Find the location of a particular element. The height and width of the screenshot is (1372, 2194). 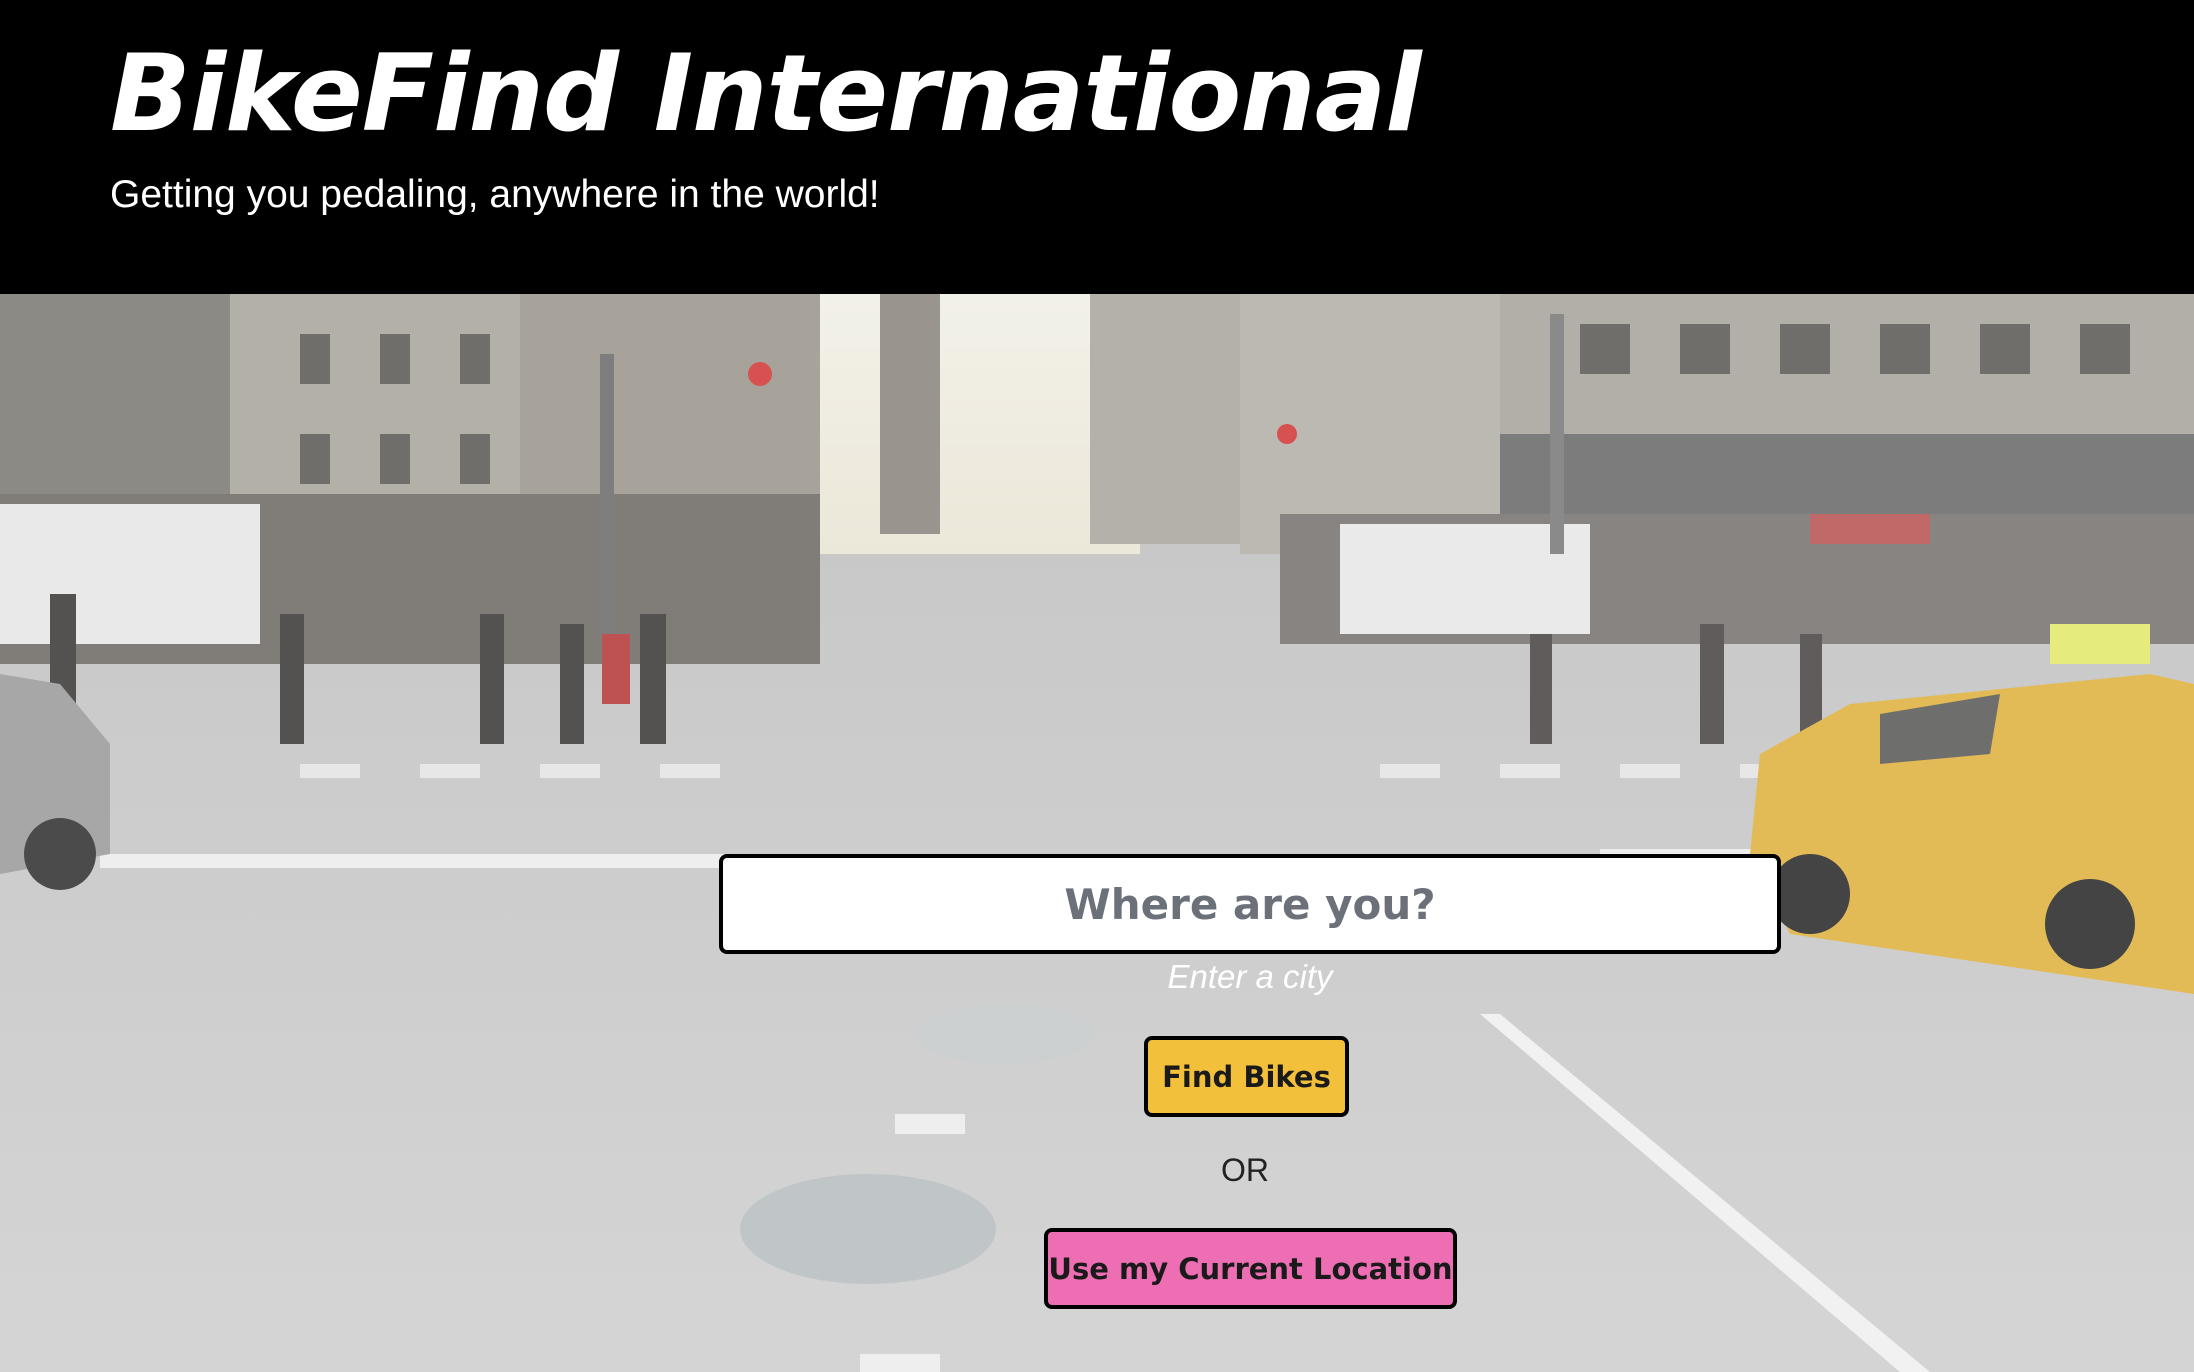

city-search-input is located at coordinates (1250, 904).